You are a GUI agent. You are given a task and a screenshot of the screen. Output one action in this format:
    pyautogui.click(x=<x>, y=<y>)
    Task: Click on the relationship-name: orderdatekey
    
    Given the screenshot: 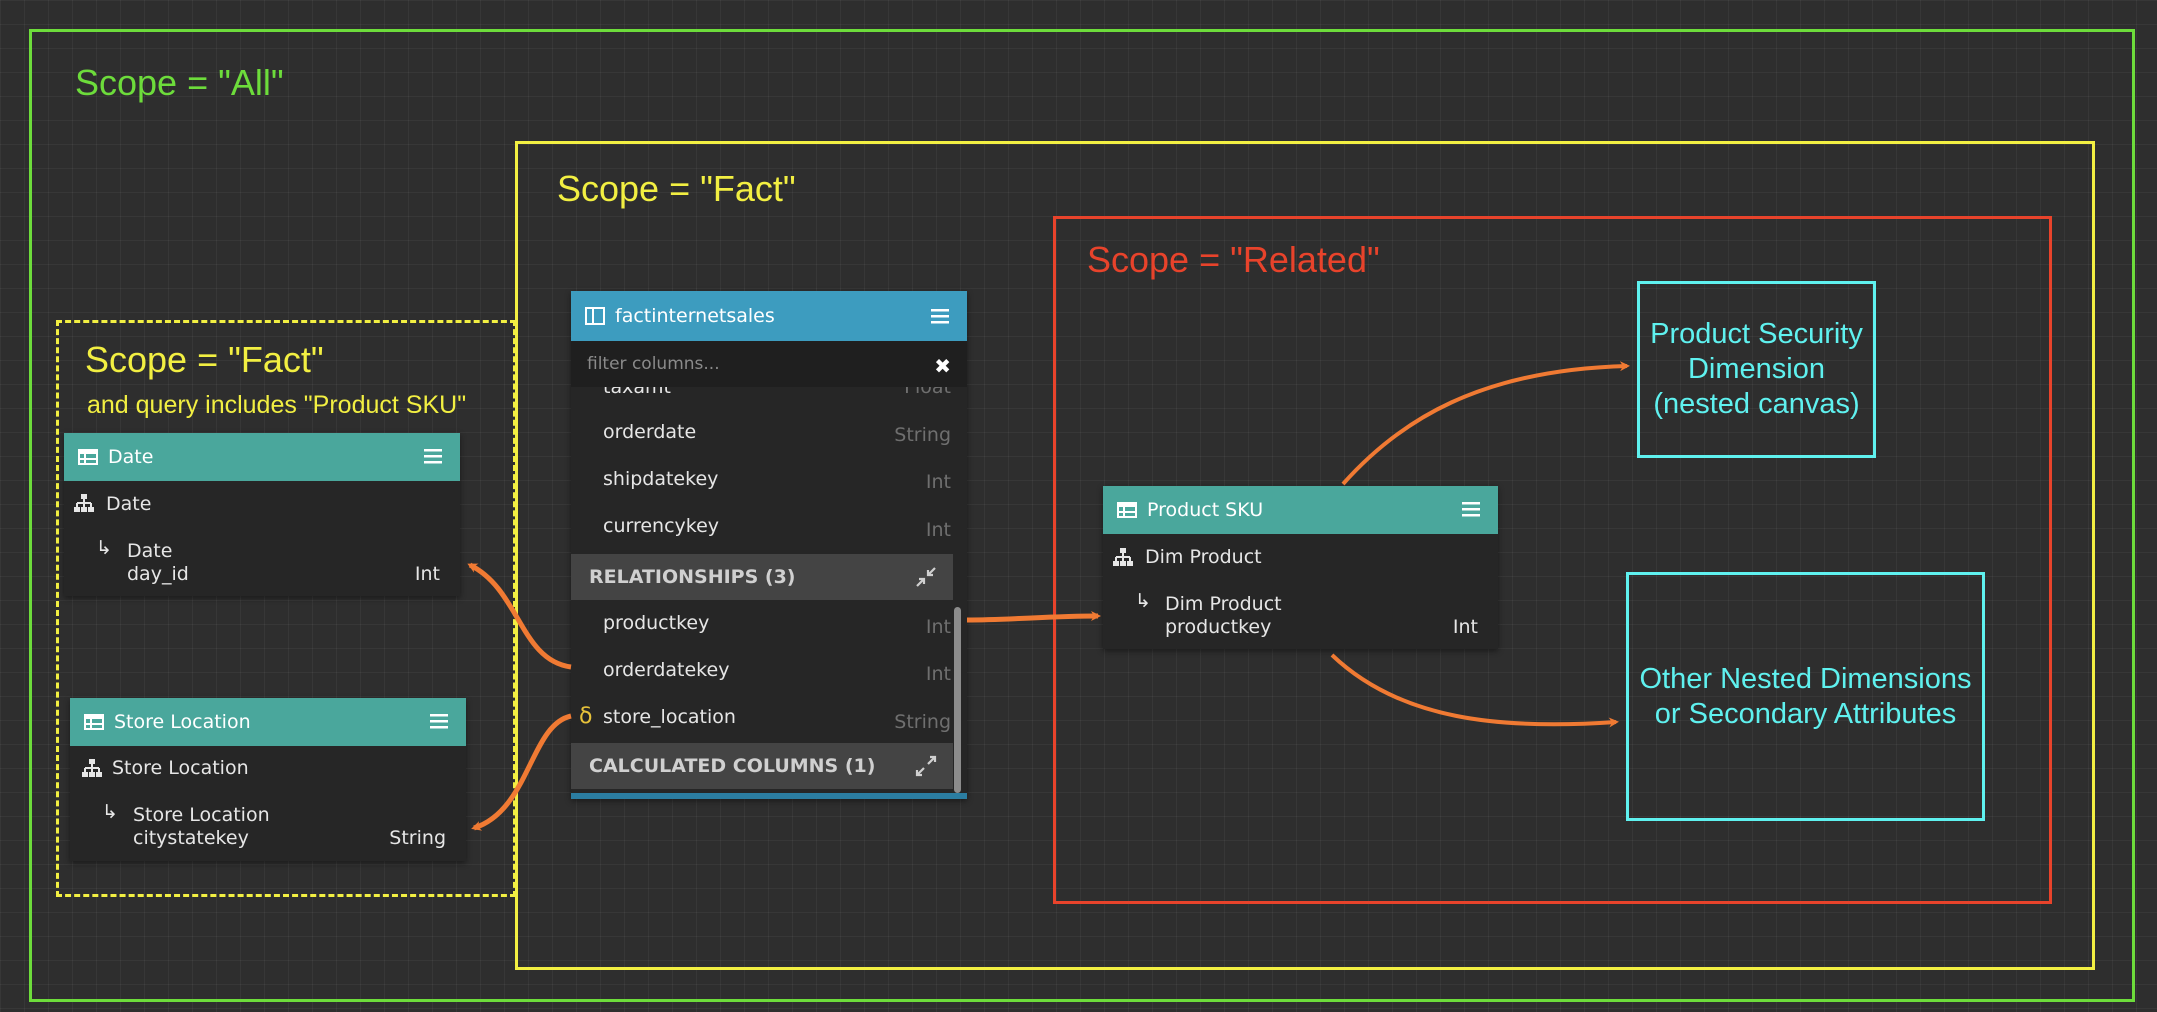 What is the action you would take?
    pyautogui.click(x=666, y=670)
    